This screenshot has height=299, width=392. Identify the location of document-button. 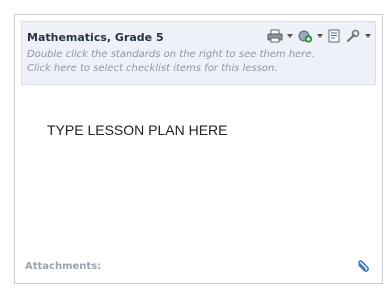
(334, 36).